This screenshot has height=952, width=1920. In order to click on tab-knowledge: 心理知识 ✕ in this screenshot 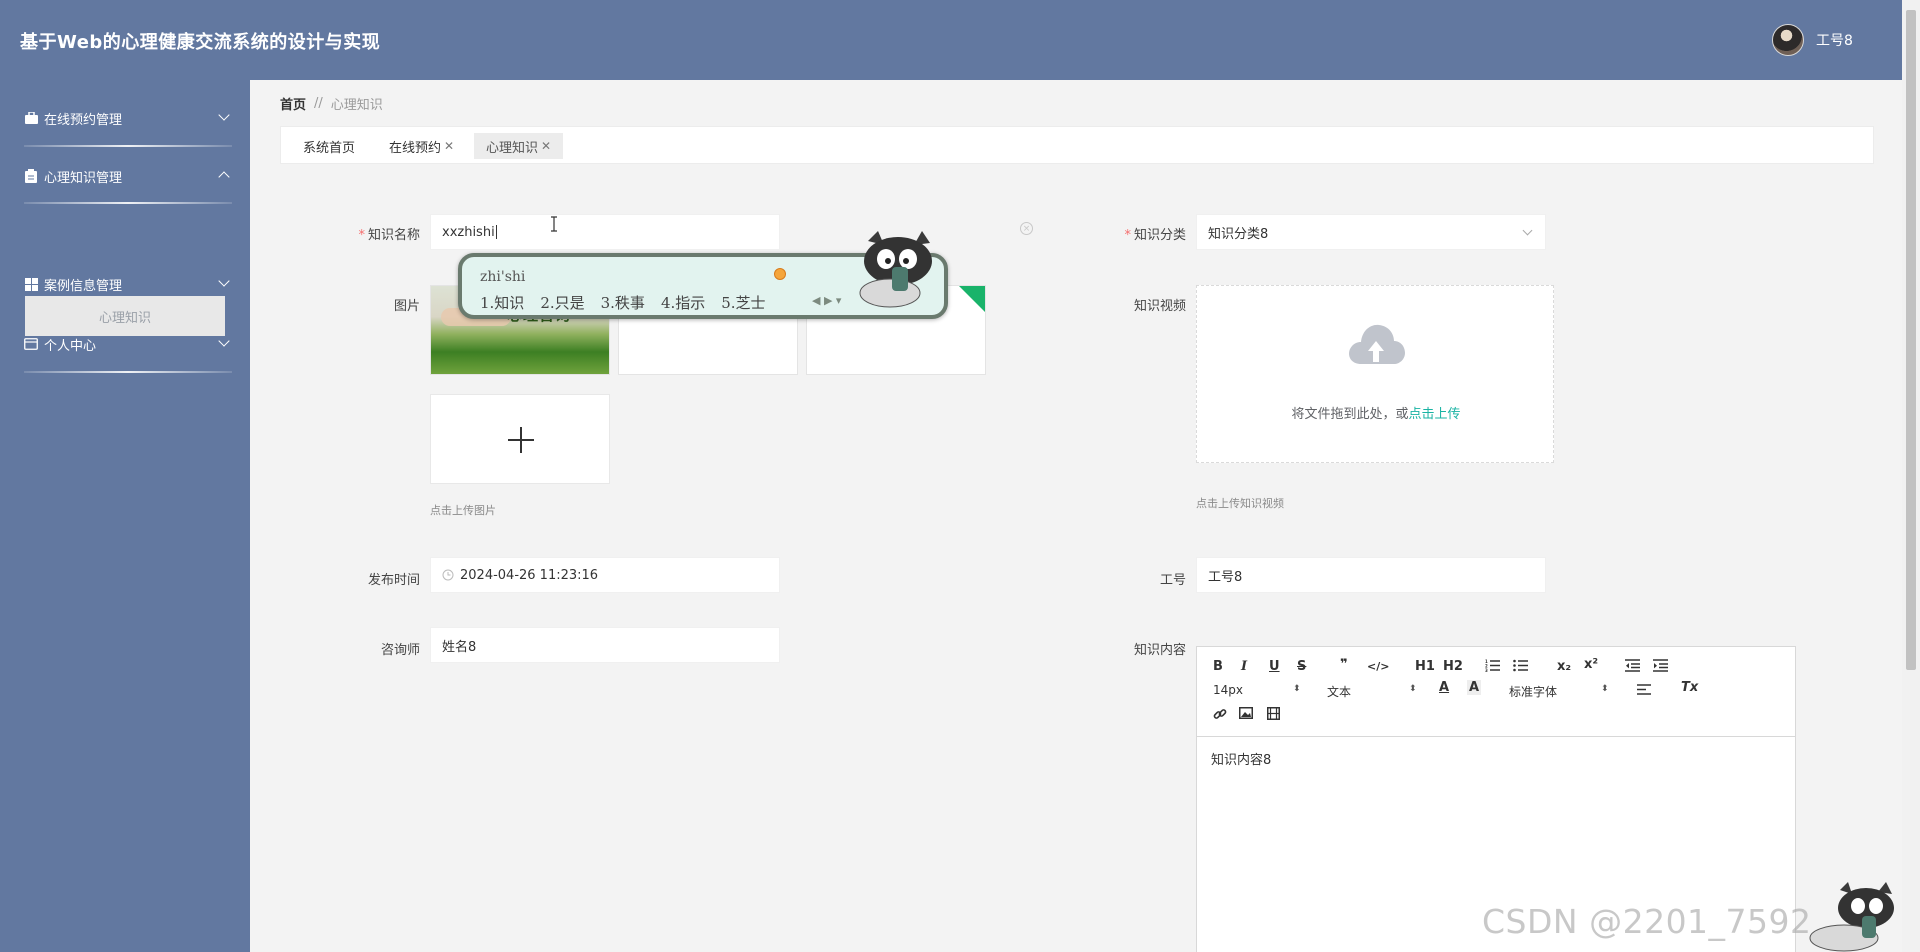, I will do `click(519, 146)`.